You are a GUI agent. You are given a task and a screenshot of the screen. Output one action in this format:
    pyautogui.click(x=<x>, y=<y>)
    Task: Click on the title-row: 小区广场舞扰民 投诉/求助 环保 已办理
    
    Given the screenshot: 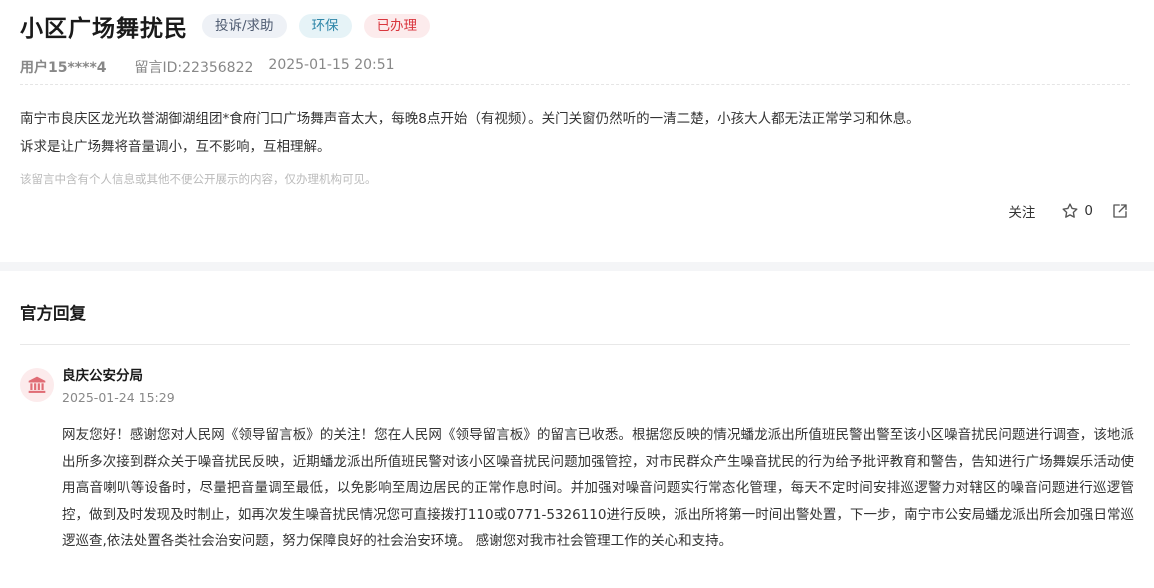 What is the action you would take?
    pyautogui.click(x=225, y=26)
    